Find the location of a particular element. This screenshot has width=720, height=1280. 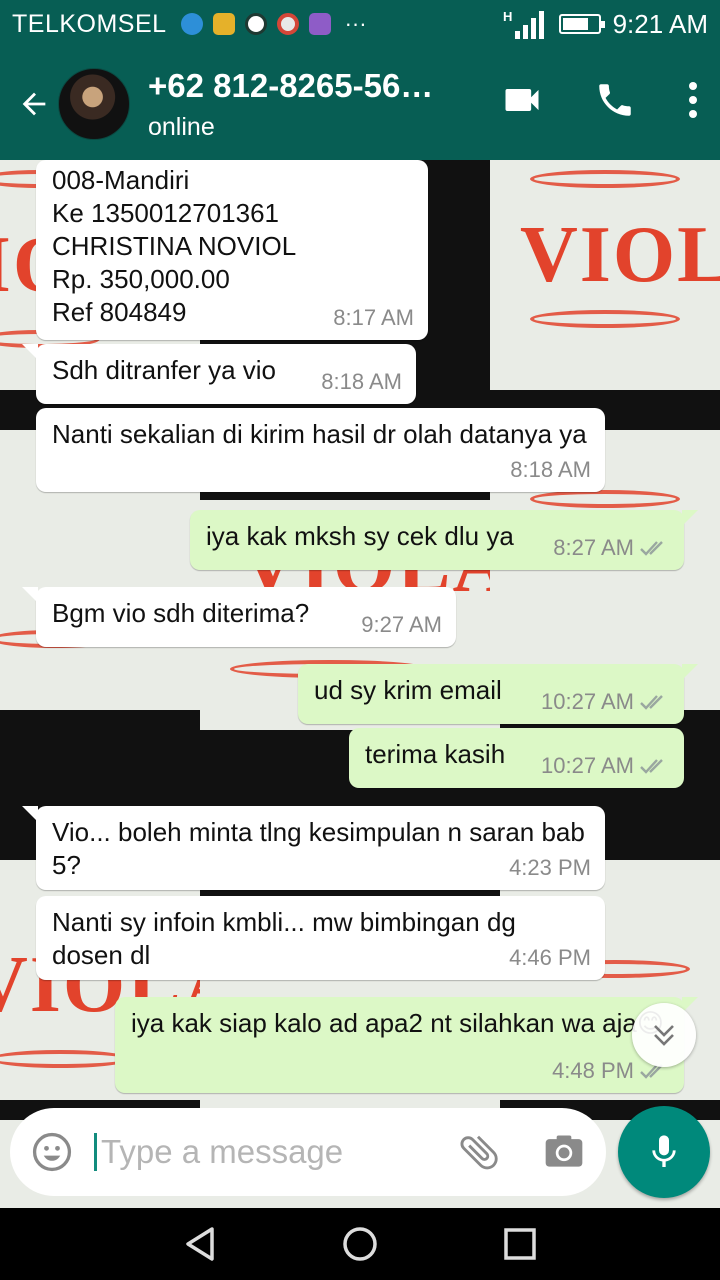

svg-text: H is located at coordinates (507, 16).